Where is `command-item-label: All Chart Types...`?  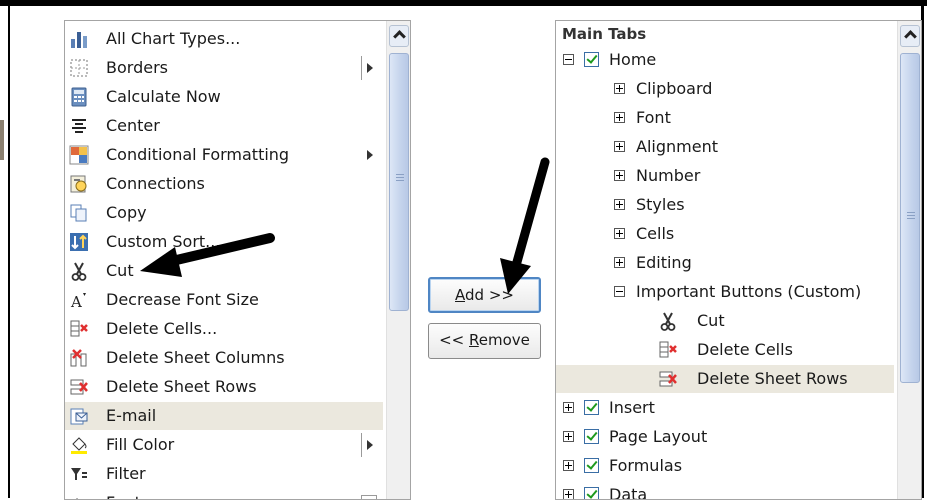 command-item-label: All Chart Types... is located at coordinates (173, 38).